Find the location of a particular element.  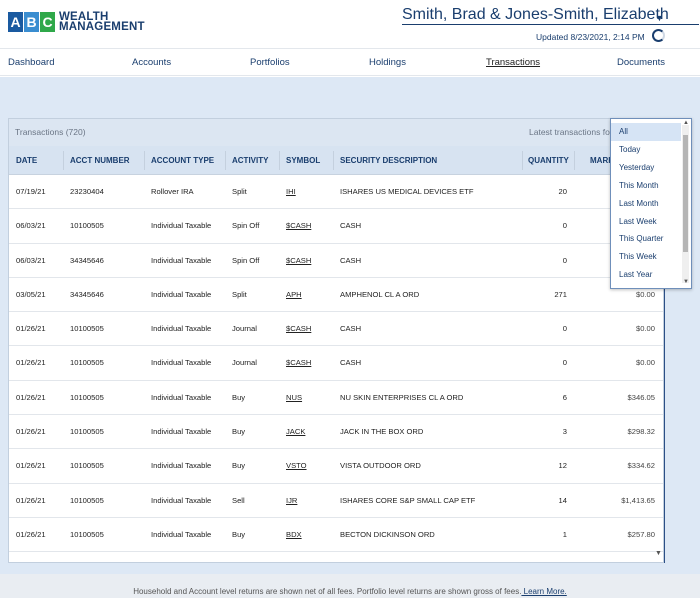

refresh-icon is located at coordinates (658, 35).